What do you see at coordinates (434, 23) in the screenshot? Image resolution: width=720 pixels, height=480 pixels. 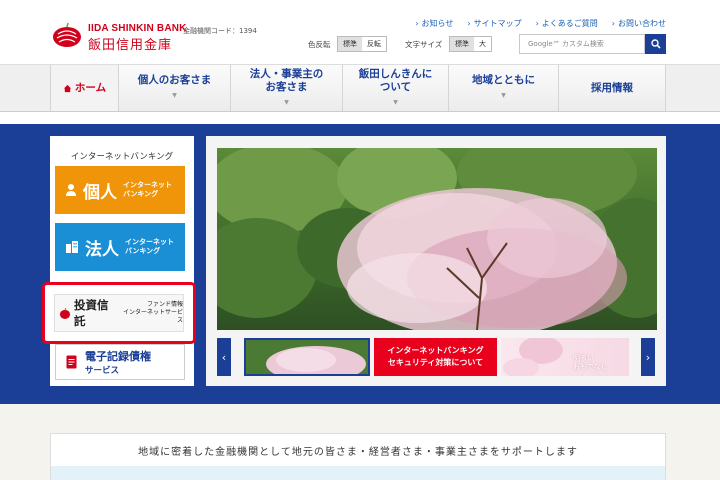 I see `link-news: › お知らせ` at bounding box center [434, 23].